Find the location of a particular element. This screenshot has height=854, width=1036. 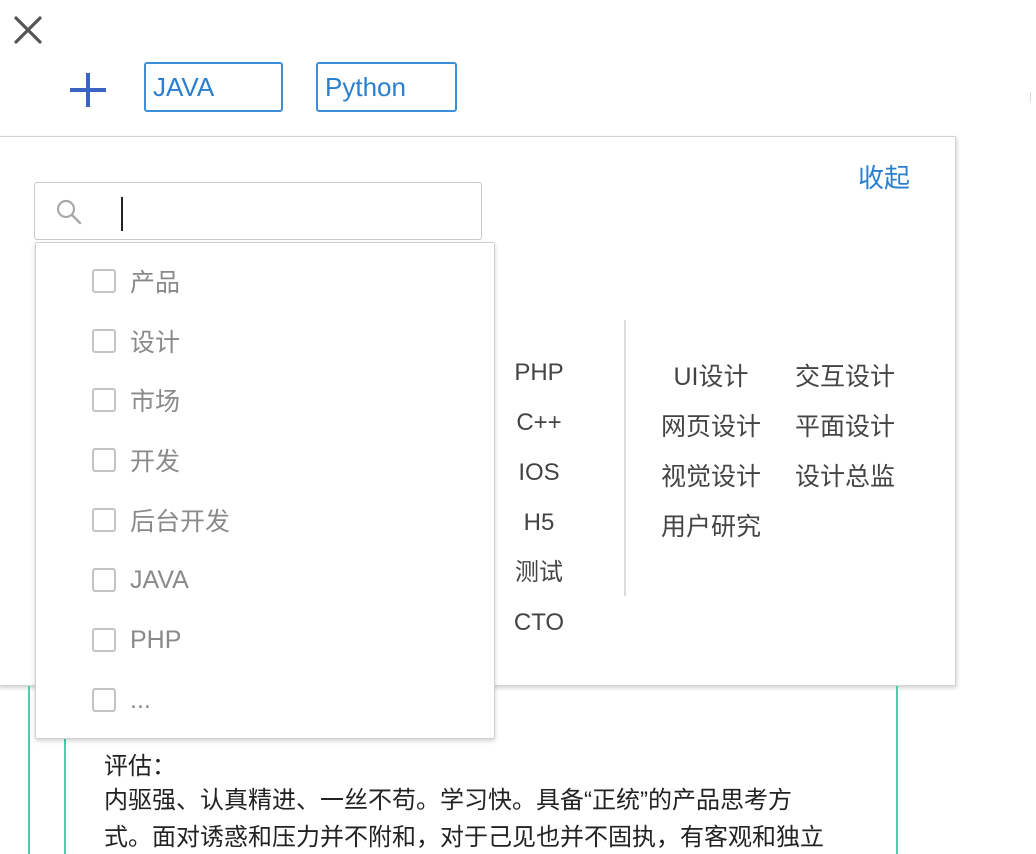

dropdown-item-backend: 后台开发 is located at coordinates (161, 520).